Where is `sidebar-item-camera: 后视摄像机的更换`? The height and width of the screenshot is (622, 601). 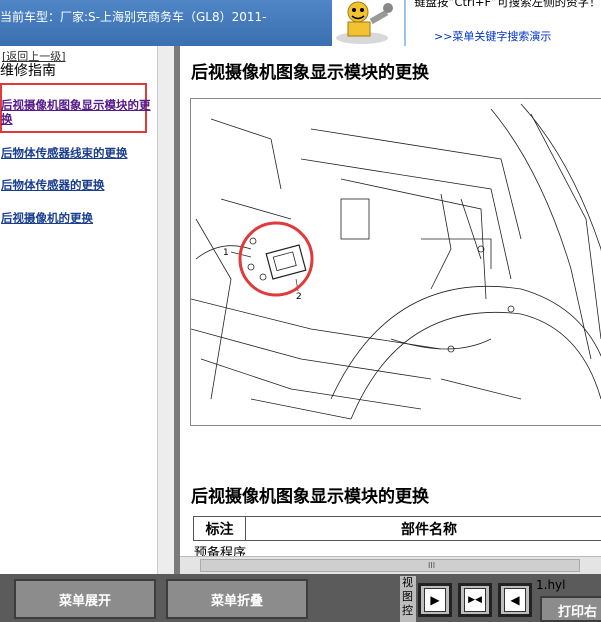
sidebar-item-camera: 后视摄像机的更换 is located at coordinates (76, 218).